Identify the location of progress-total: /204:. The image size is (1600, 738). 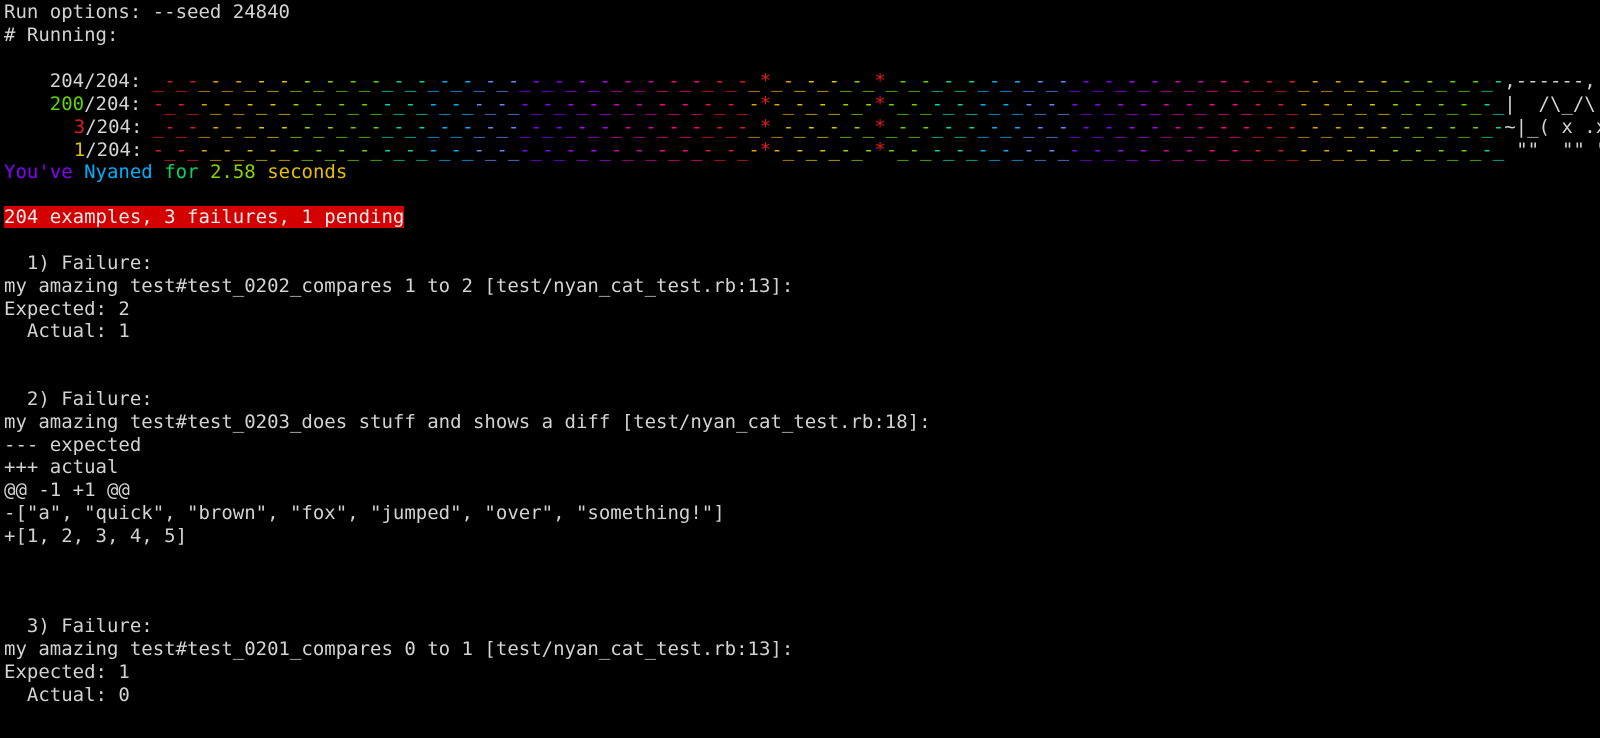
(119, 150).